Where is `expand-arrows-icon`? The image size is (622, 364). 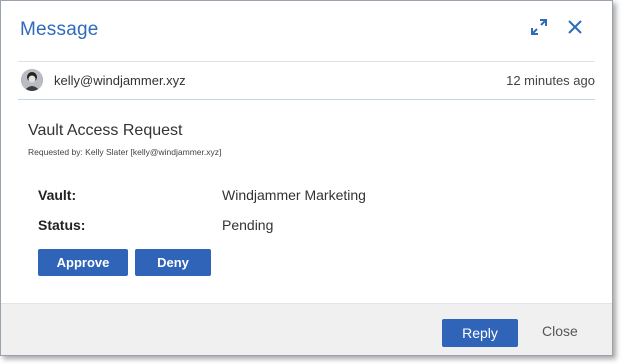
expand-arrows-icon is located at coordinates (539, 29).